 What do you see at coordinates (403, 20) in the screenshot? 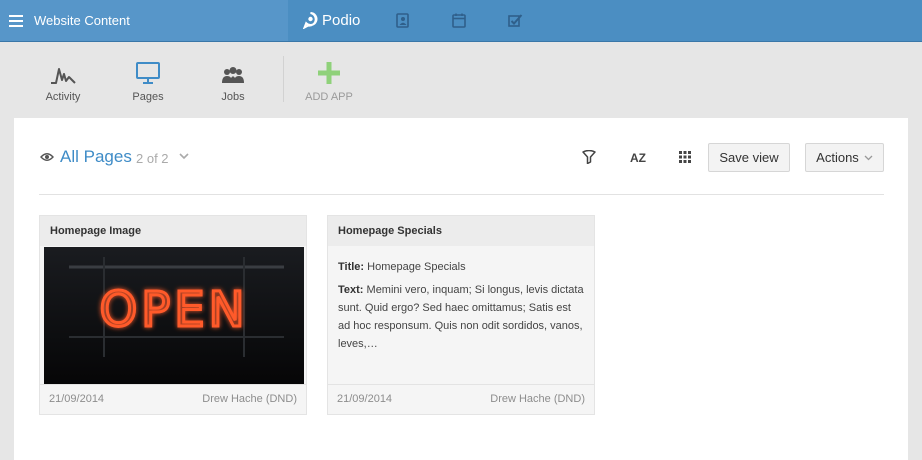
I see `contacts-icon` at bounding box center [403, 20].